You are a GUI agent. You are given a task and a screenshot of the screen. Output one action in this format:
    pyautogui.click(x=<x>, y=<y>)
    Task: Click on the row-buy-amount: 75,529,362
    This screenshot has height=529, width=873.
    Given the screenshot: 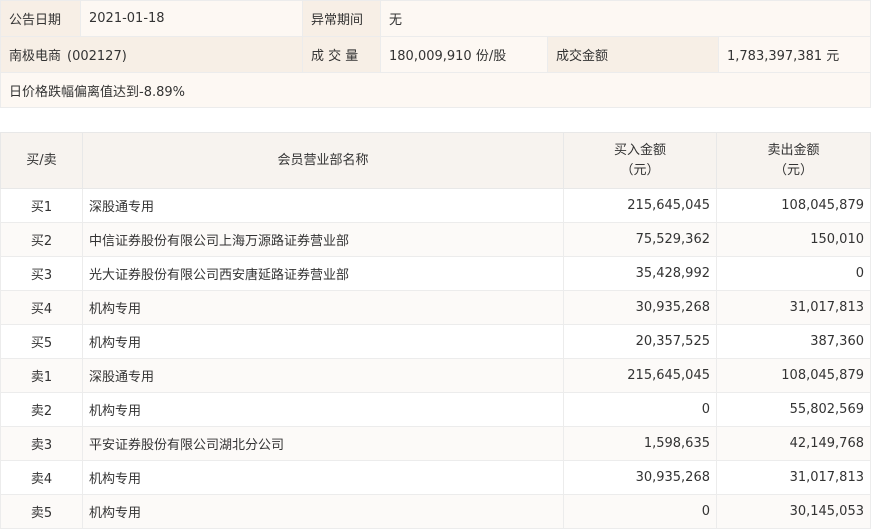 What is the action you would take?
    pyautogui.click(x=640, y=239)
    